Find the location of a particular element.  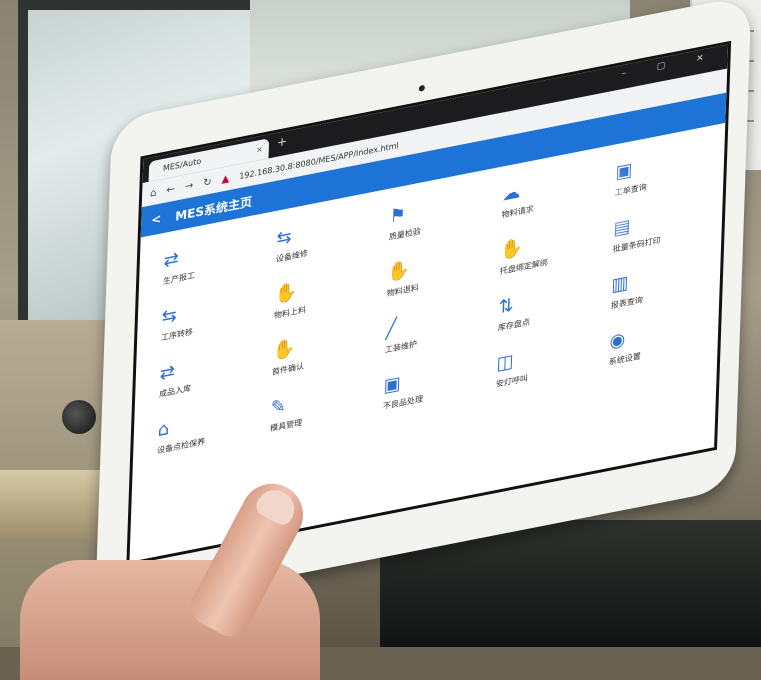

menu-item-icon: ◉ is located at coordinates (617, 340).